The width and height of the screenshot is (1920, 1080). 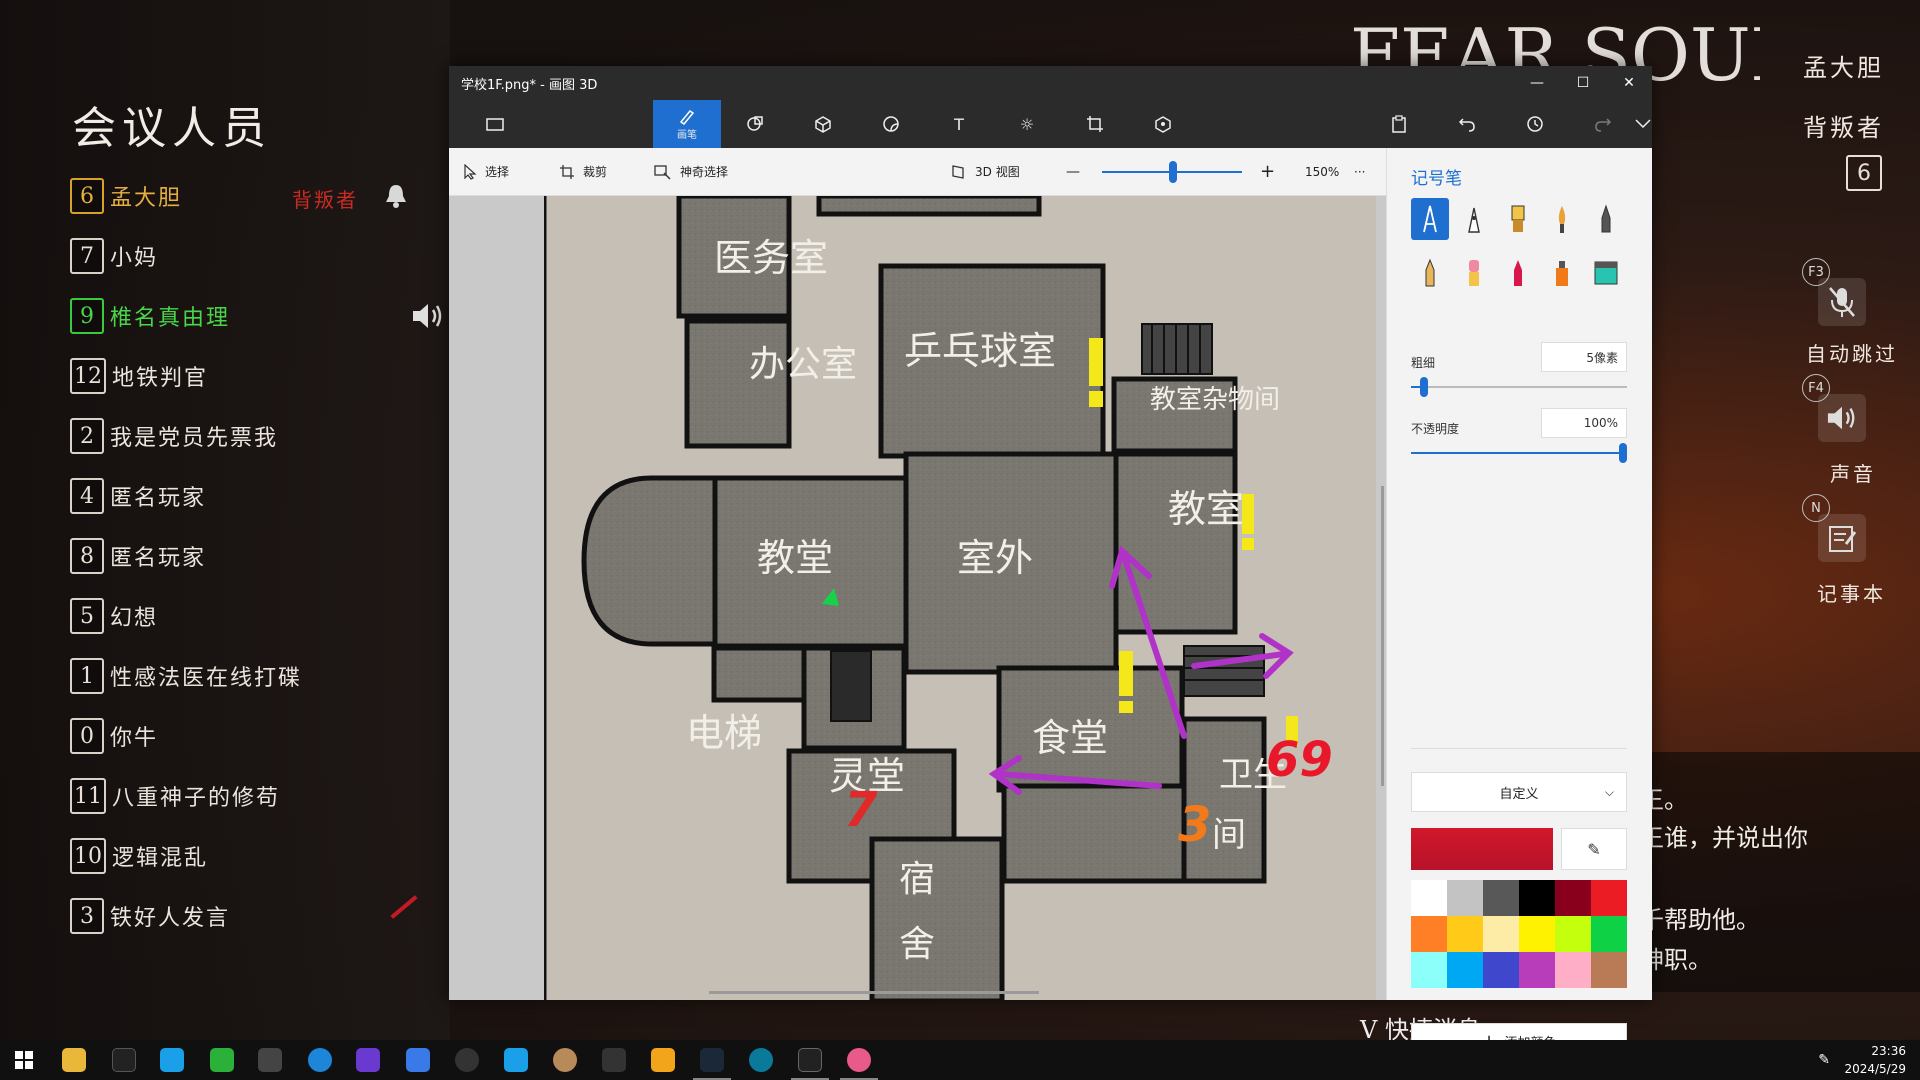 What do you see at coordinates (1535, 124) in the screenshot?
I see `history-button` at bounding box center [1535, 124].